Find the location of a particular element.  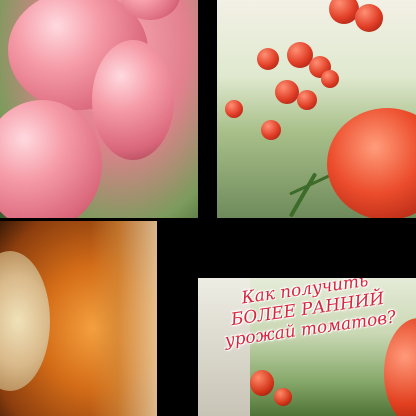

pumpkin-rim is located at coordinates (123, 318).